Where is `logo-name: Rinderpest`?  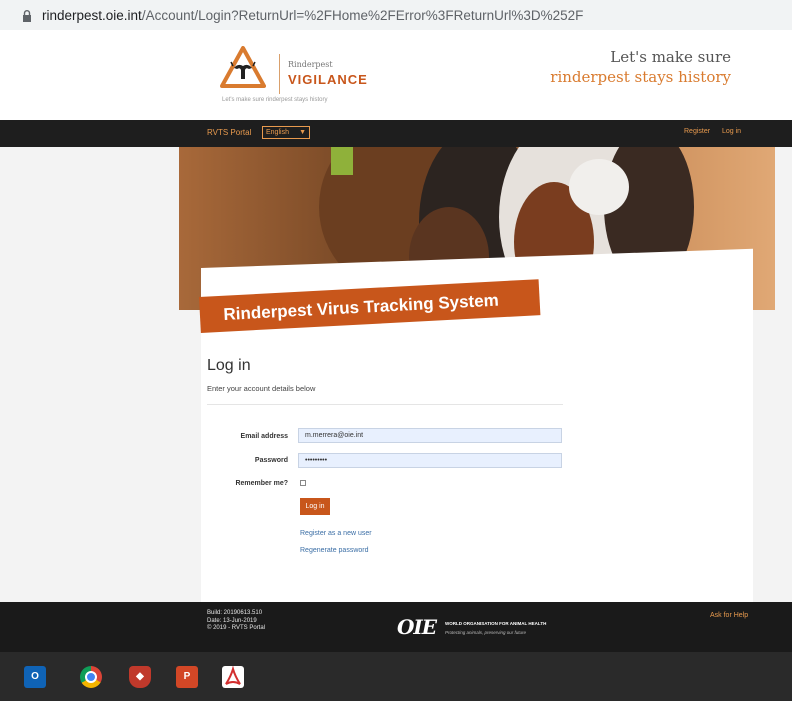 logo-name: Rinderpest is located at coordinates (310, 64).